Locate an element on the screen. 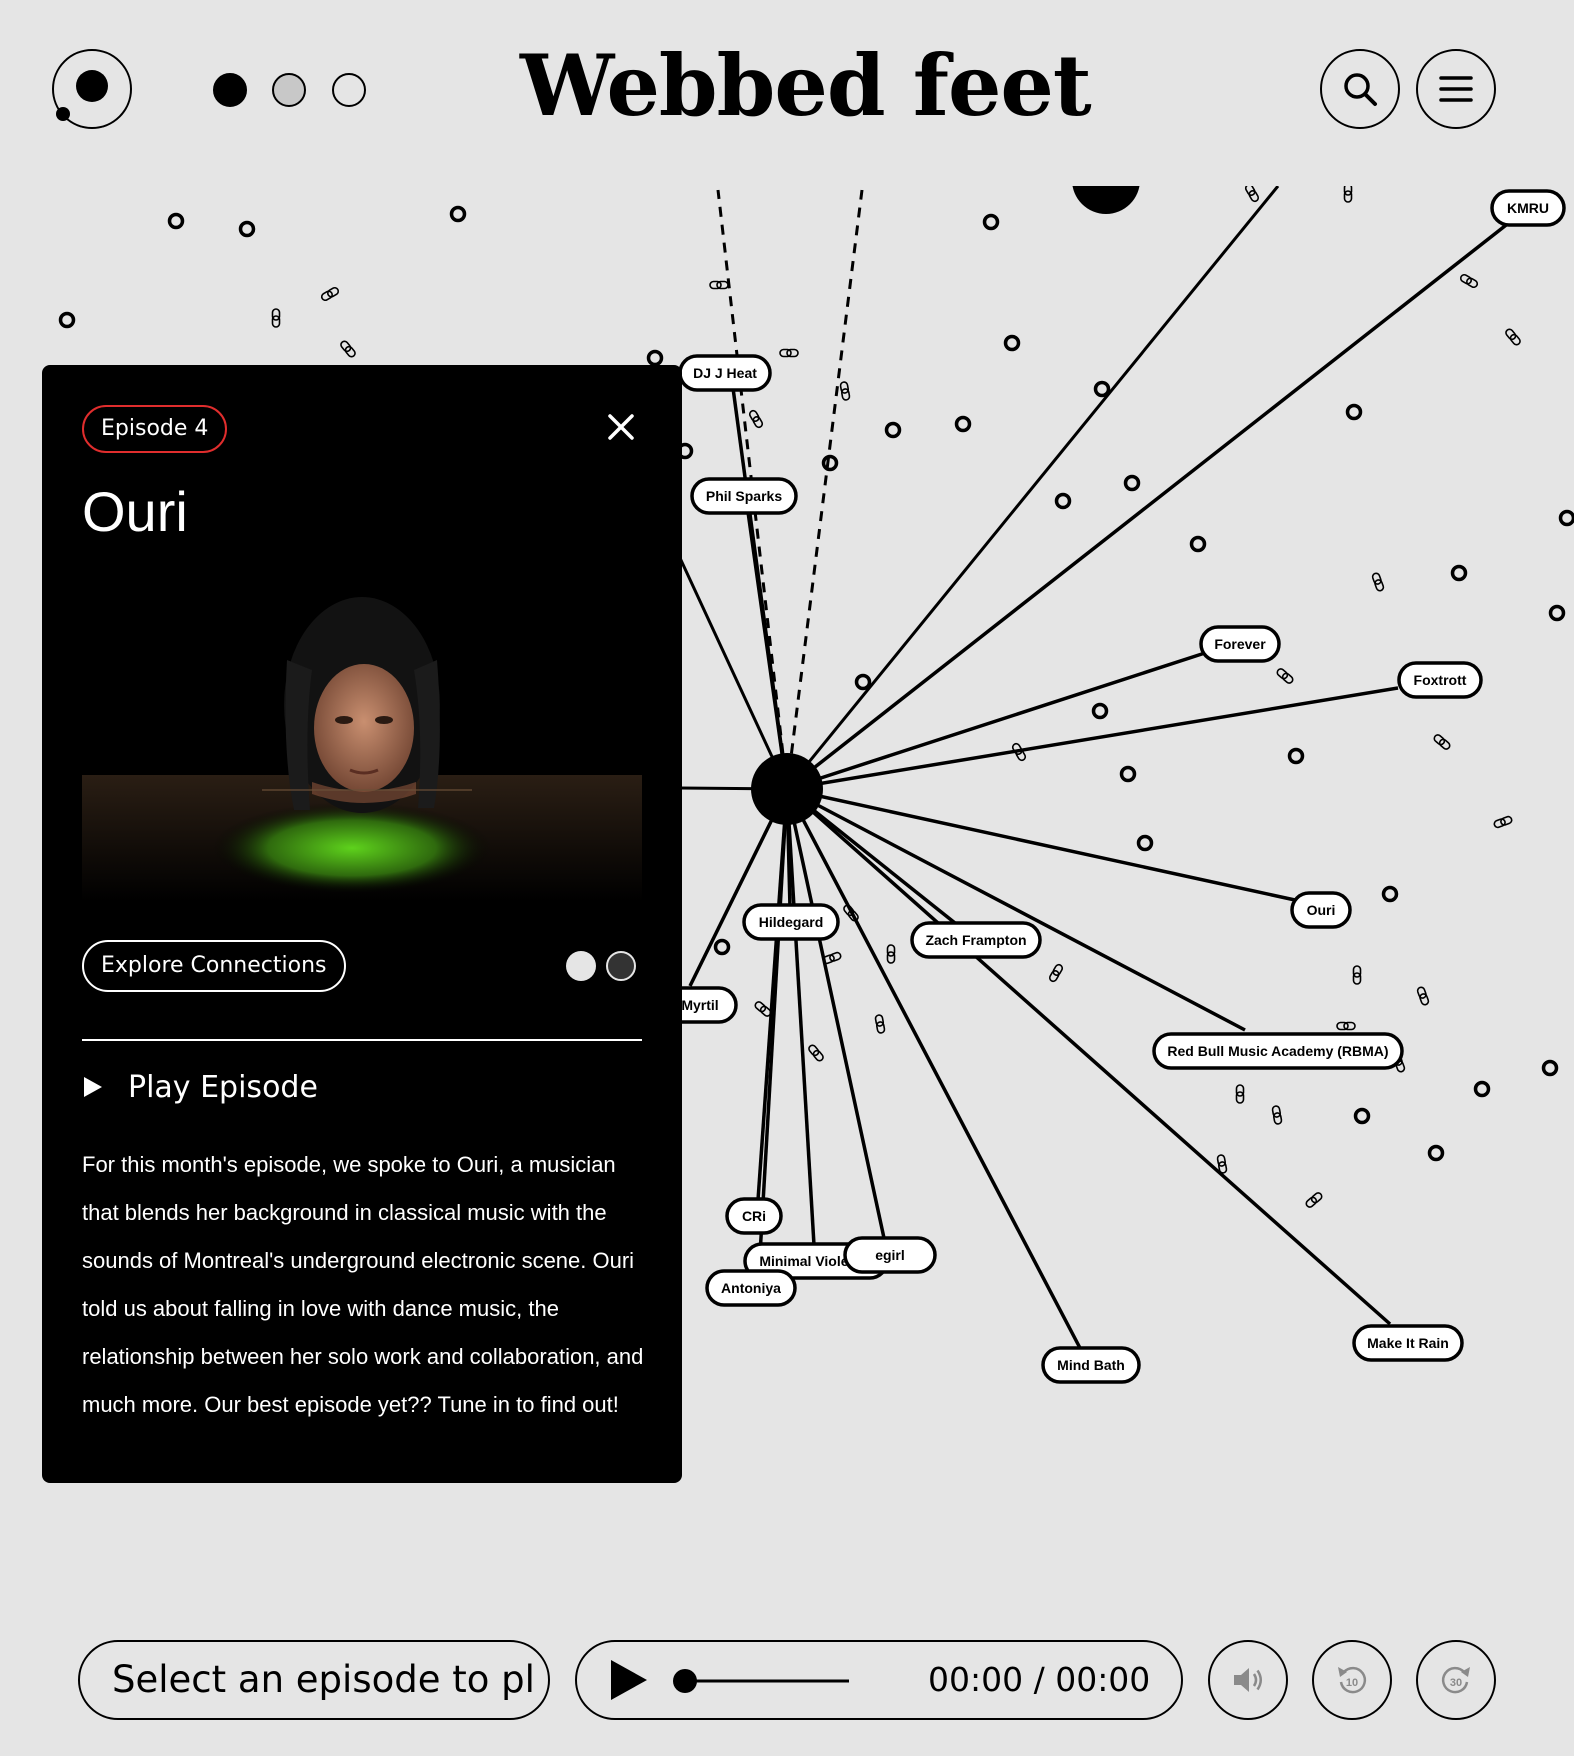  search-button is located at coordinates (1360, 89).